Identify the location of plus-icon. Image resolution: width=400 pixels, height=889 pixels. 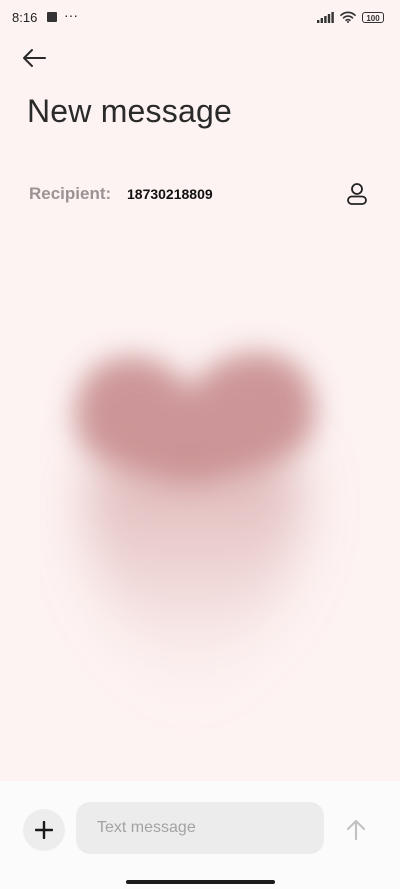
(44, 830).